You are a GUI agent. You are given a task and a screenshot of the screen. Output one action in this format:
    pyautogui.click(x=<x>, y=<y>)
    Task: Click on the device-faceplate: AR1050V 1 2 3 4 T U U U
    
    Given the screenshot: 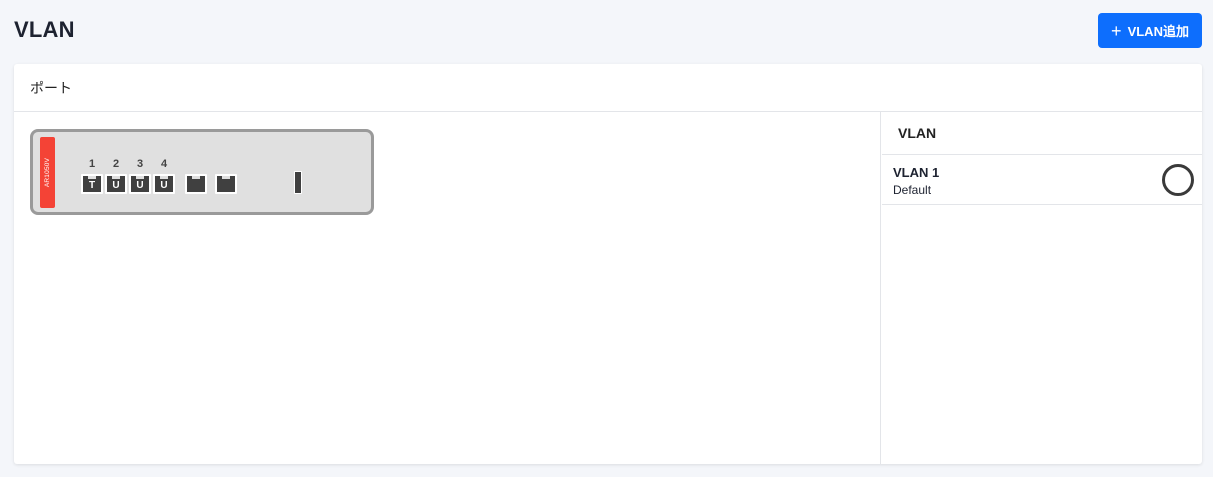 What is the action you would take?
    pyautogui.click(x=202, y=172)
    